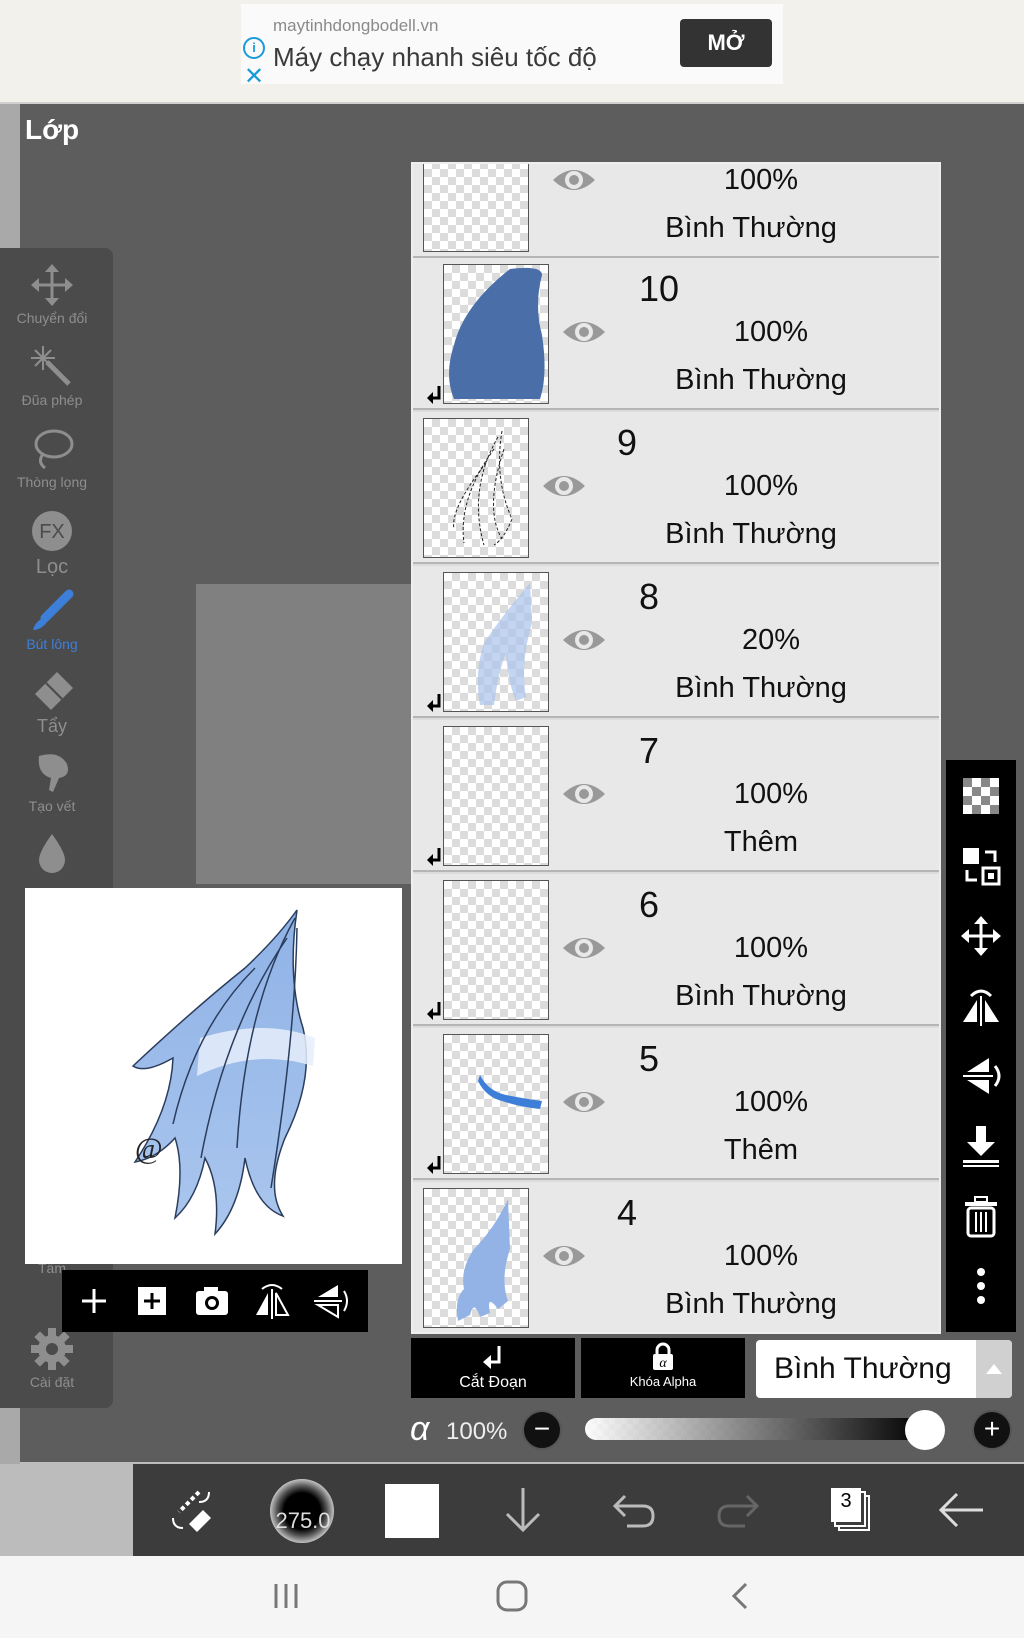 This screenshot has height=1638, width=1024. Describe the element at coordinates (435, 57) in the screenshot. I see `ad-title: Máy chạy nhanh siêu tốc độ` at that location.